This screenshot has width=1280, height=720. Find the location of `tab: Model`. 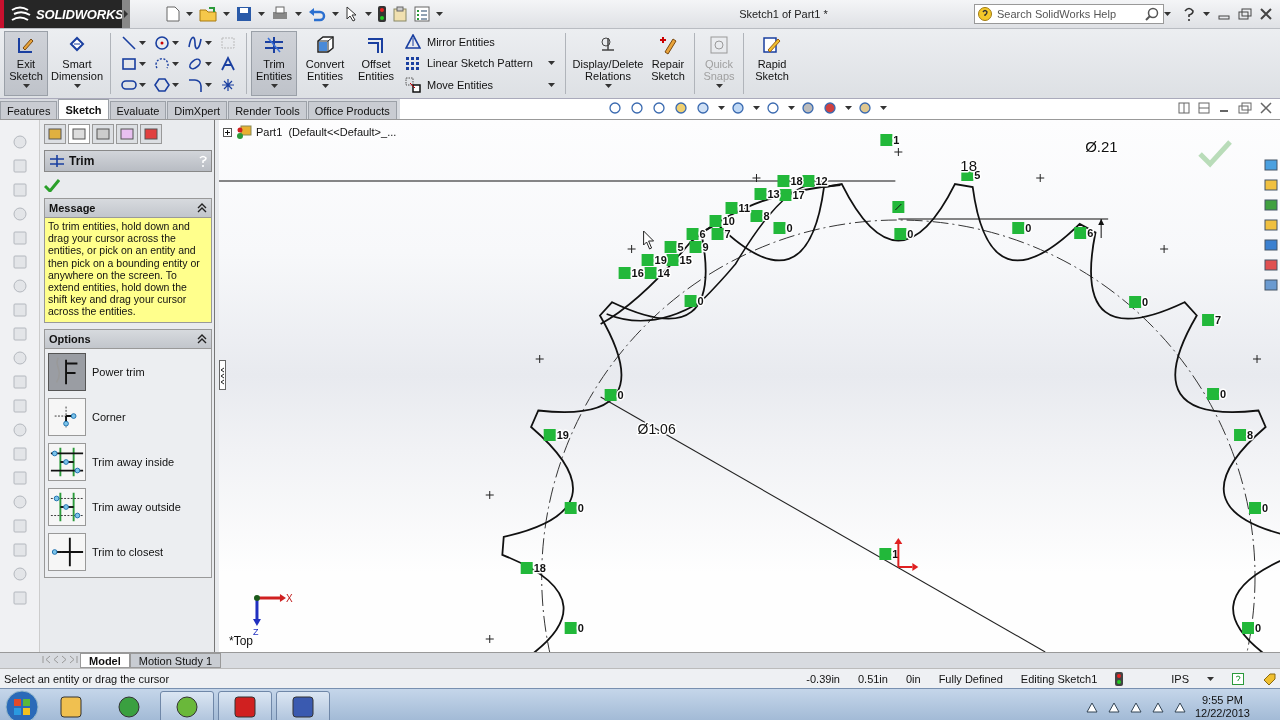

tab: Model is located at coordinates (105, 660).